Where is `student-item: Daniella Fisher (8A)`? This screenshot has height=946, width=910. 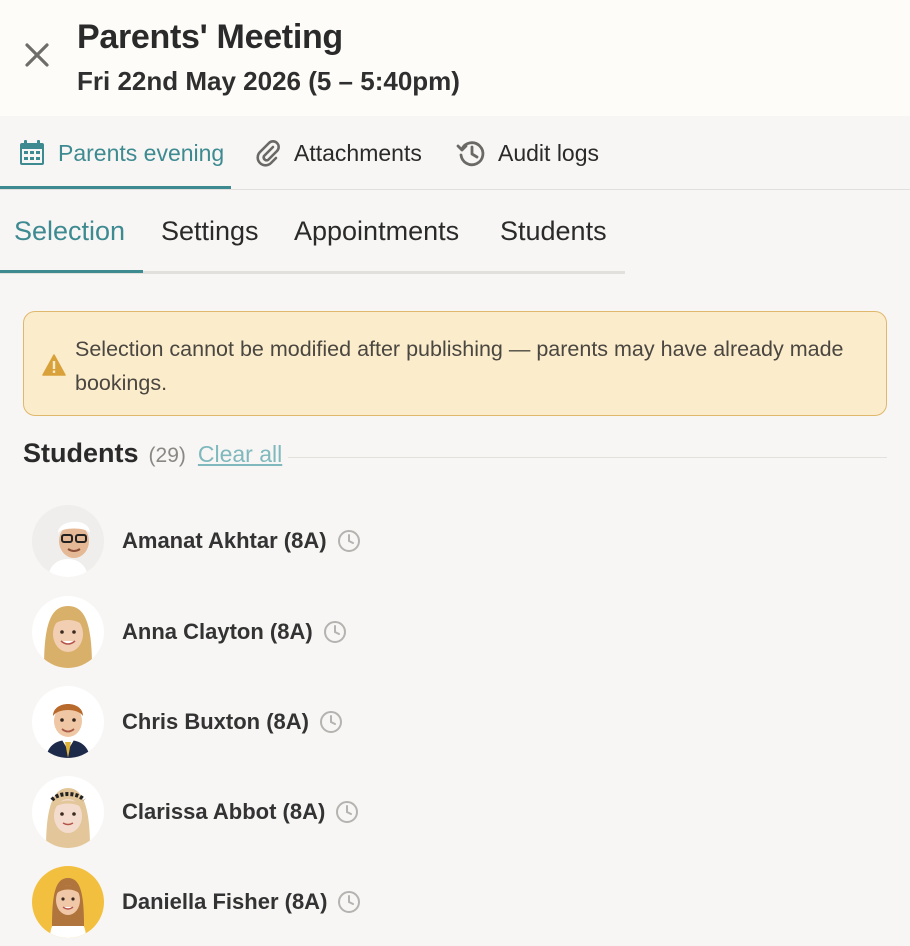 student-item: Daniella Fisher (8A) is located at coordinates (282, 902).